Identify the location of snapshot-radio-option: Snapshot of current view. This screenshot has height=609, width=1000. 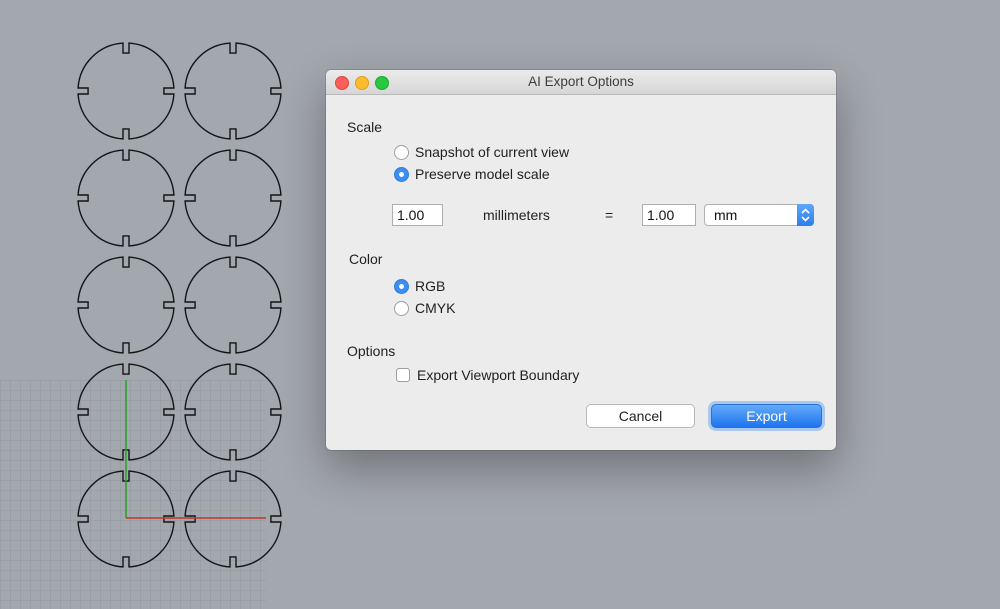
(481, 152).